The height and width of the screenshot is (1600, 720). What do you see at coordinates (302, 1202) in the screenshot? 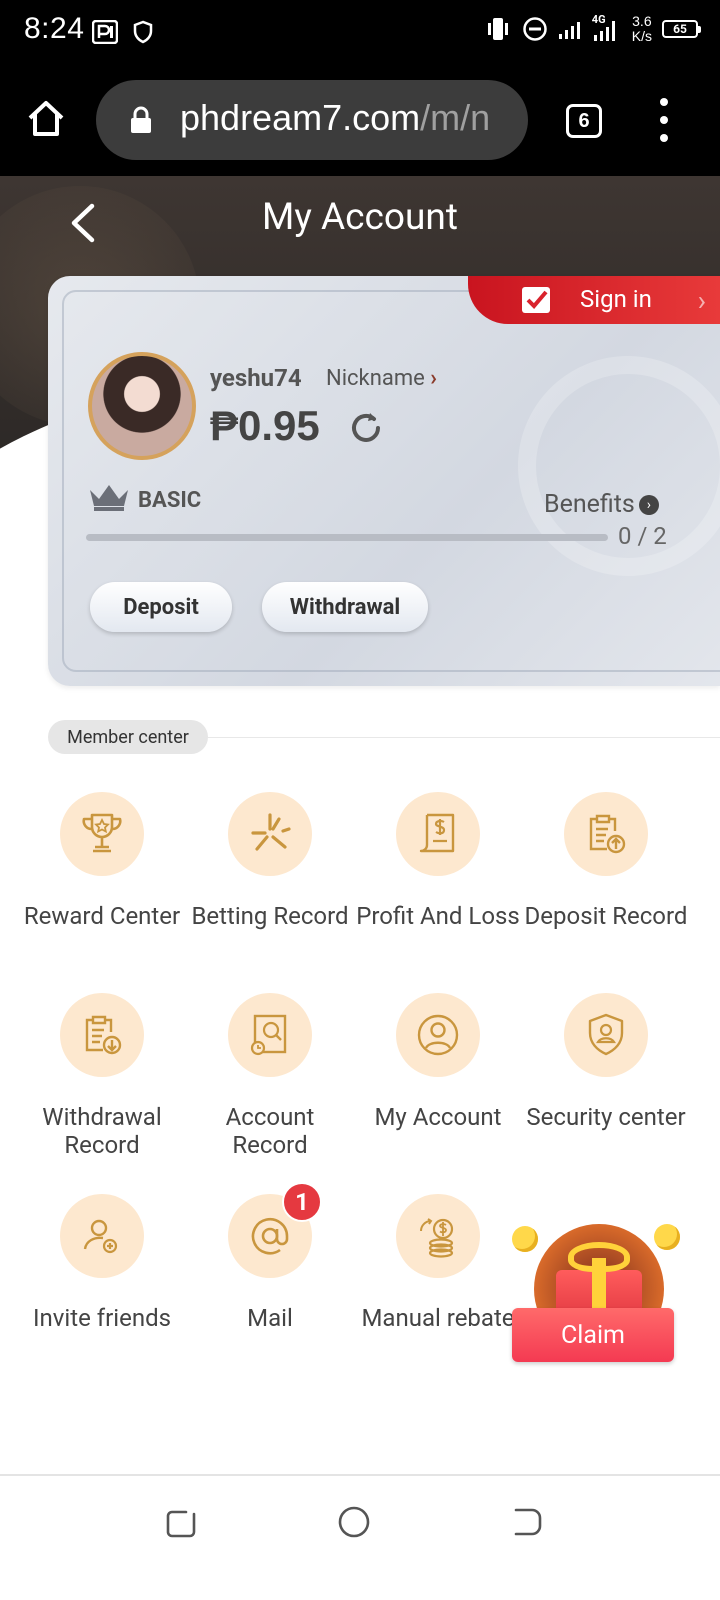
I see `notification-badge: 1` at bounding box center [302, 1202].